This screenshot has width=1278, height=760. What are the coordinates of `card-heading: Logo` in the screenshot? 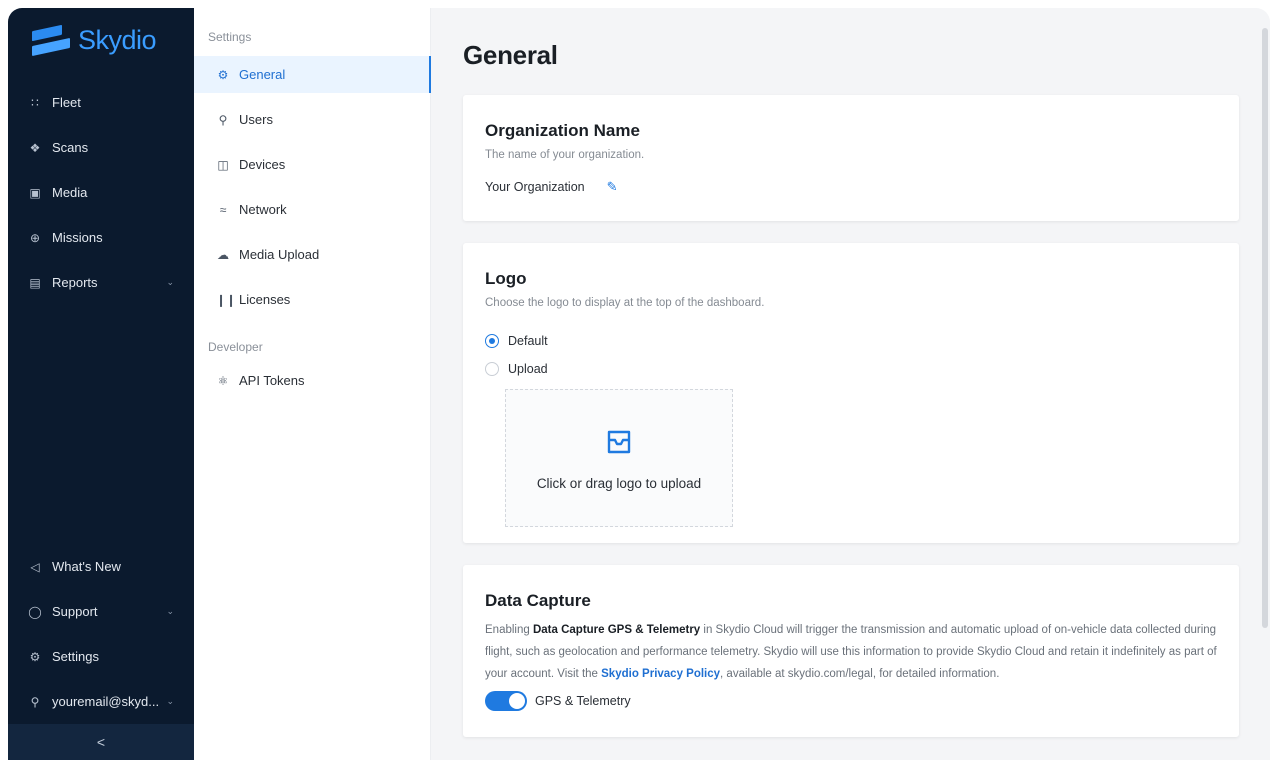 It's located at (506, 278).